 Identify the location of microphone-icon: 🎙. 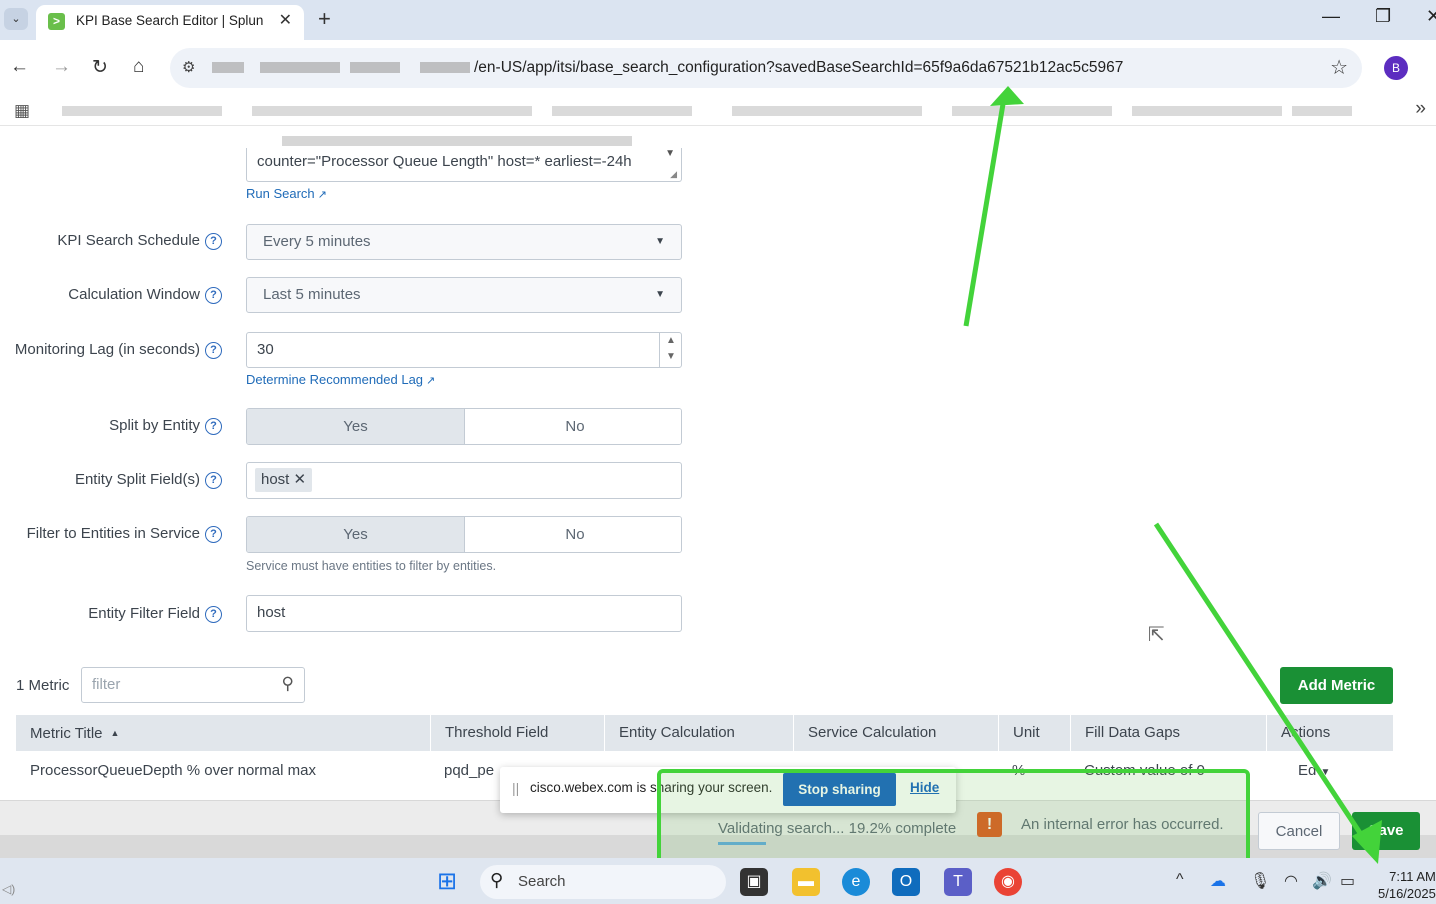
(1260, 881).